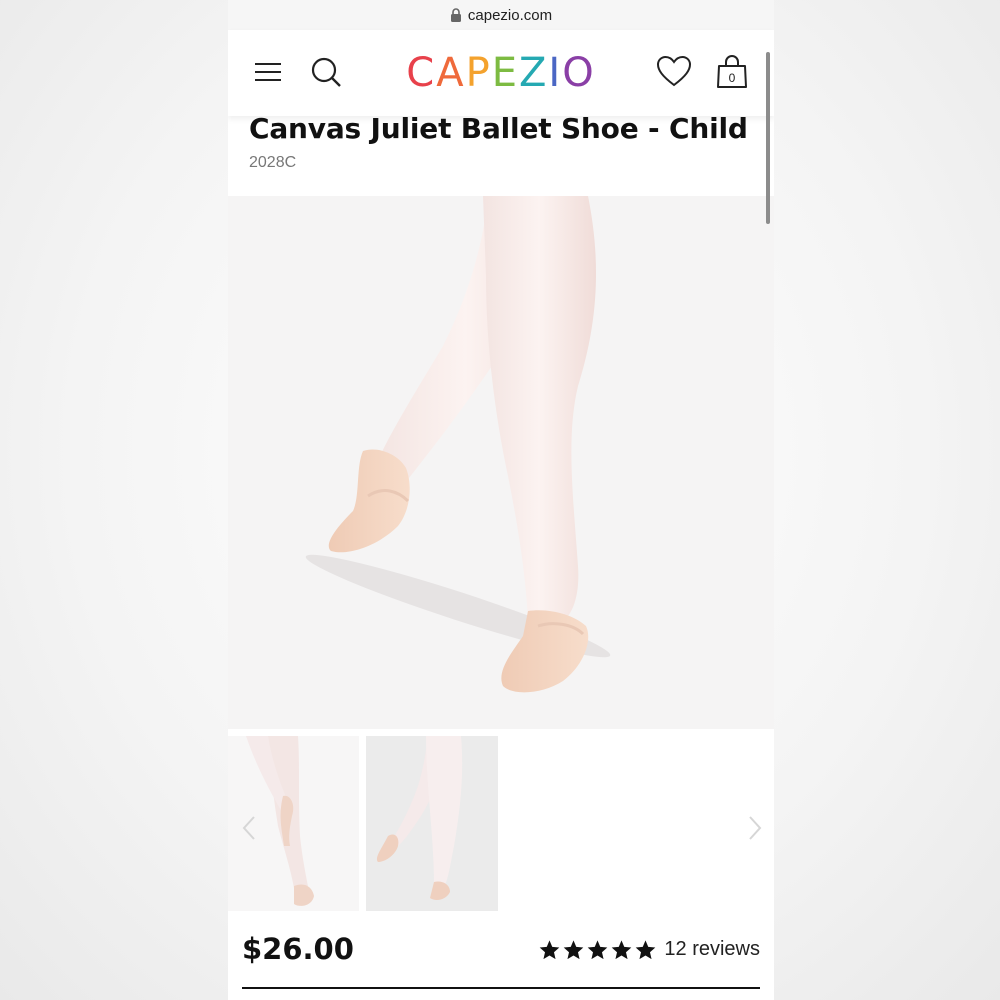 The height and width of the screenshot is (1000, 1000). Describe the element at coordinates (250, 828) in the screenshot. I see `chevron-left-icon` at that location.